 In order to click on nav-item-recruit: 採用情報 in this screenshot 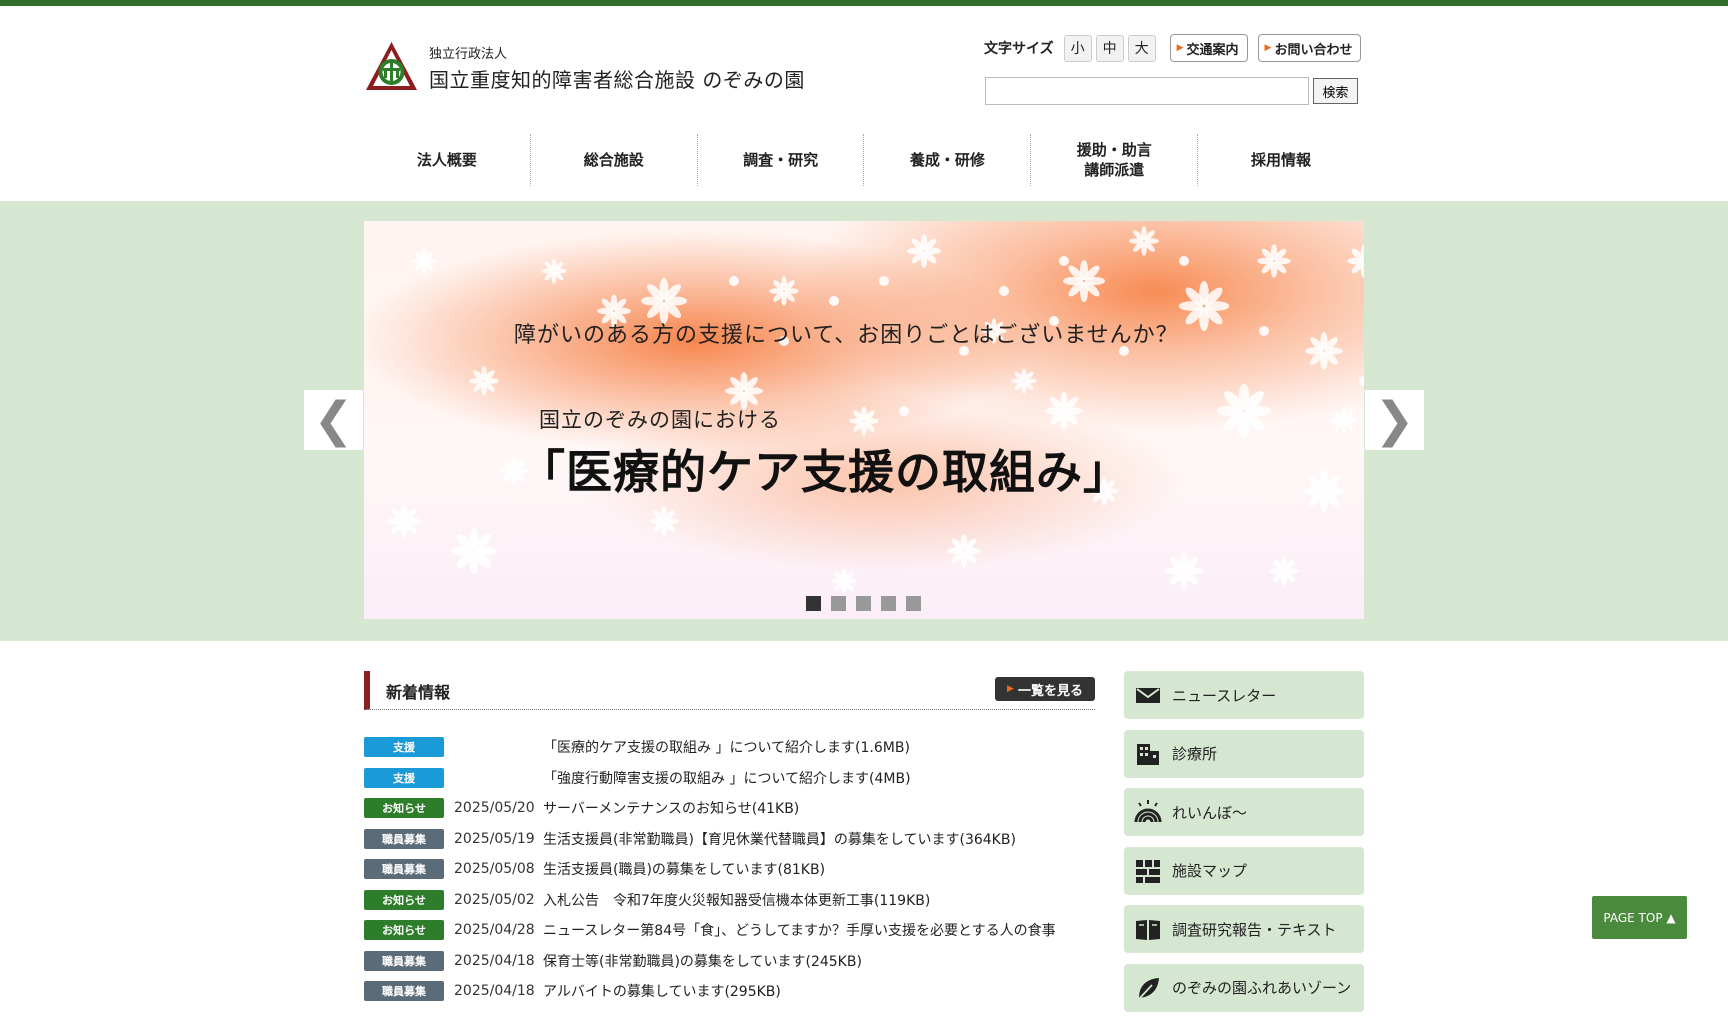, I will do `click(1280, 160)`.